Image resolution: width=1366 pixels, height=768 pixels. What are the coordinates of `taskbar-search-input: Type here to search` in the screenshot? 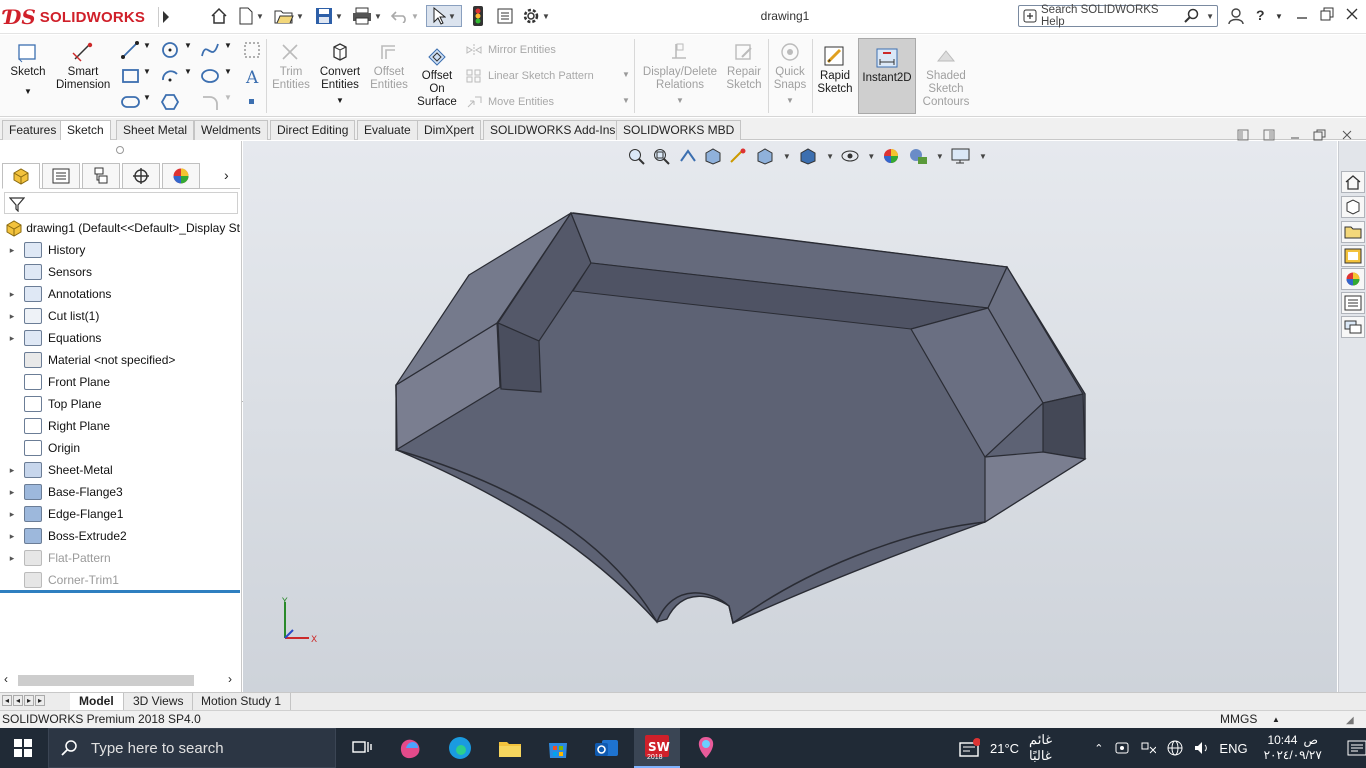 It's located at (192, 748).